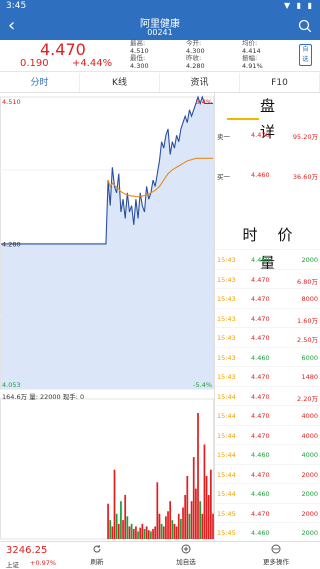 This screenshot has height=569, width=320. Describe the element at coordinates (307, 320) in the screenshot. I see `tick-volume: 1.60万` at that location.